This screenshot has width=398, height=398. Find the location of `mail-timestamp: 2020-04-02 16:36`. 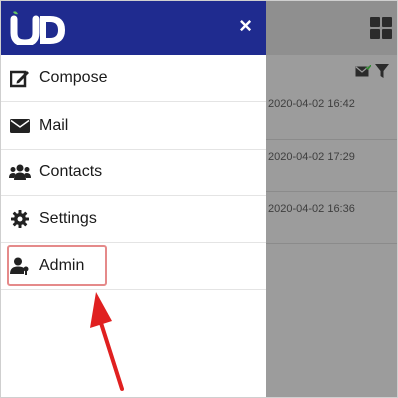

mail-timestamp: 2020-04-02 16:36 is located at coordinates (311, 209).